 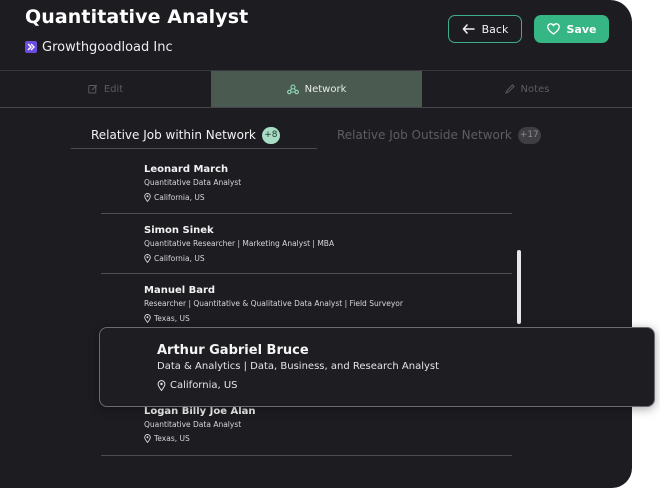 I want to click on person-name: Manuel Bard, so click(x=180, y=290).